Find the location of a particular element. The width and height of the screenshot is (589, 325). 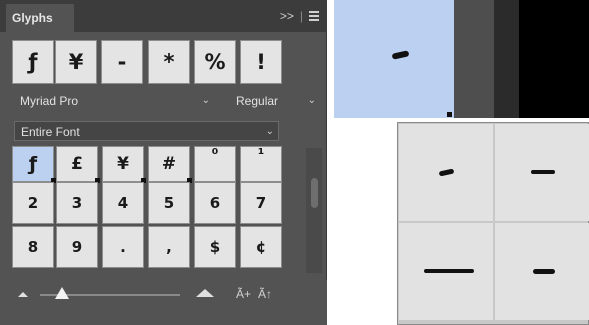

canvas-gray-area is located at coordinates (474, 59).